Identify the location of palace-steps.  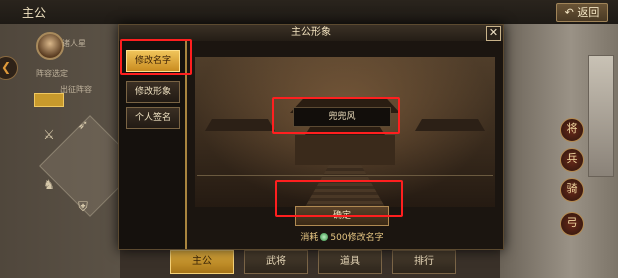
(345, 186).